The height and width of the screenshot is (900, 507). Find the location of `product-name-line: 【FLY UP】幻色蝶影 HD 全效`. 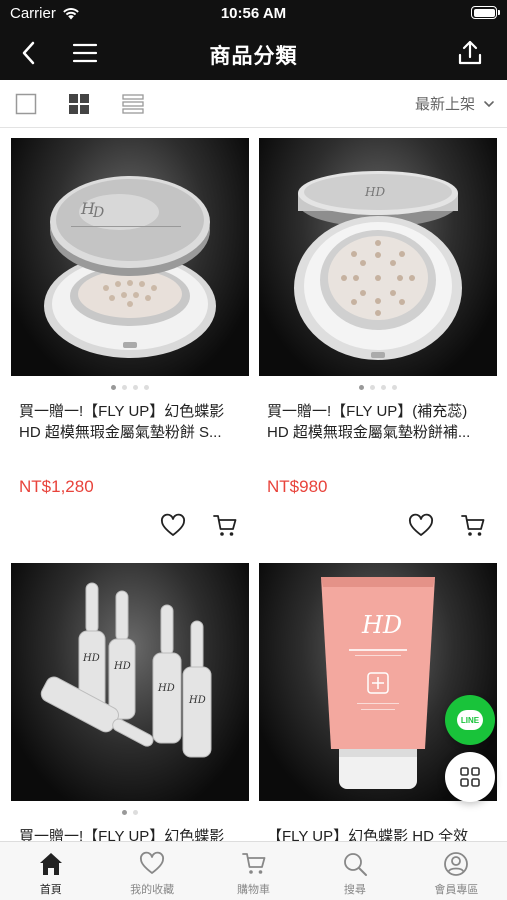

product-name-line: 【FLY UP】幻色蝶影 HD 全效 is located at coordinates (368, 834).